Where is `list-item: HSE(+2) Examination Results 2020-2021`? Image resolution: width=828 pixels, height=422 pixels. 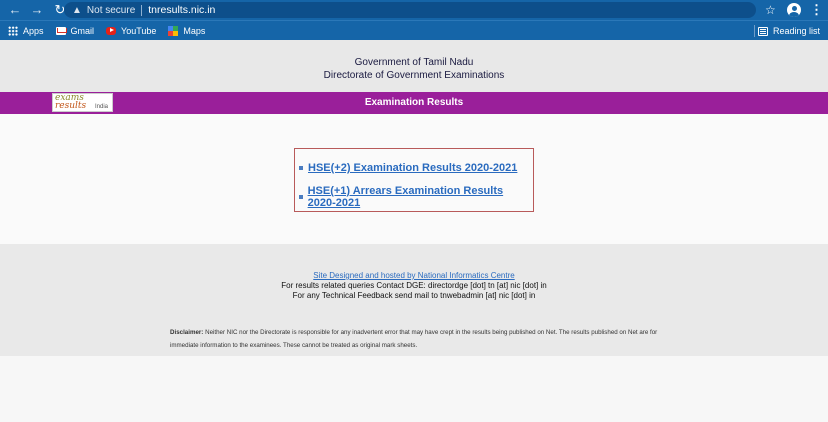
list-item: HSE(+2) Examination Results 2020-2021 is located at coordinates (408, 168).